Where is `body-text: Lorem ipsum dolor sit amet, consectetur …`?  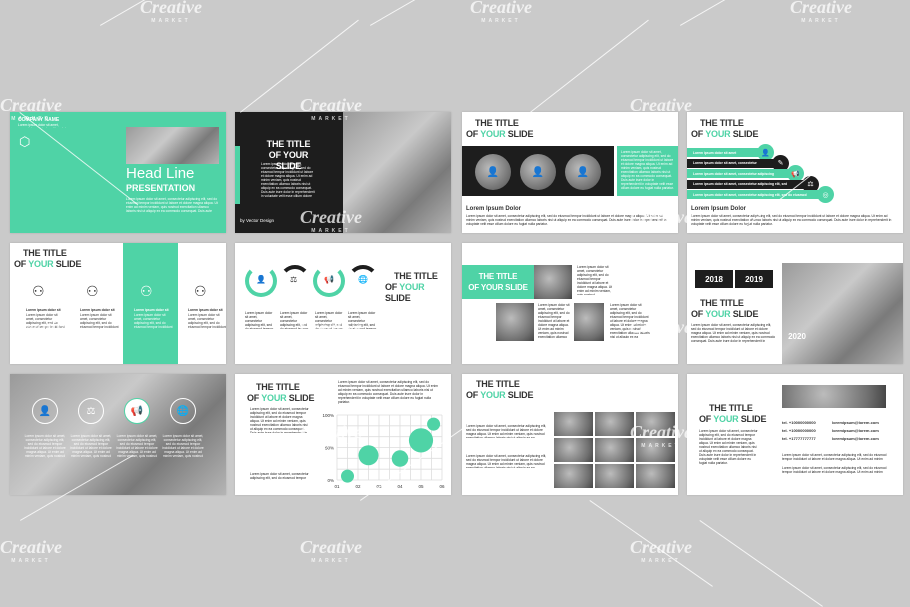 body-text: Lorem ipsum dolor sit amet, consectetur … is located at coordinates (791, 220).